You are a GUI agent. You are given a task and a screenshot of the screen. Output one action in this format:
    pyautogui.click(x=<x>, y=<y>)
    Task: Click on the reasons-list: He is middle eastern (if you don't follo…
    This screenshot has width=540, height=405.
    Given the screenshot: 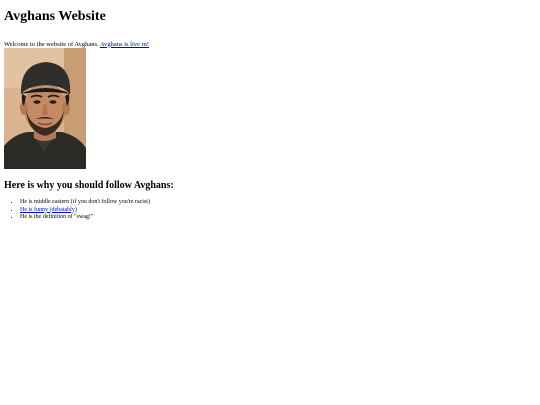 What is the action you would take?
    pyautogui.click(x=77, y=210)
    